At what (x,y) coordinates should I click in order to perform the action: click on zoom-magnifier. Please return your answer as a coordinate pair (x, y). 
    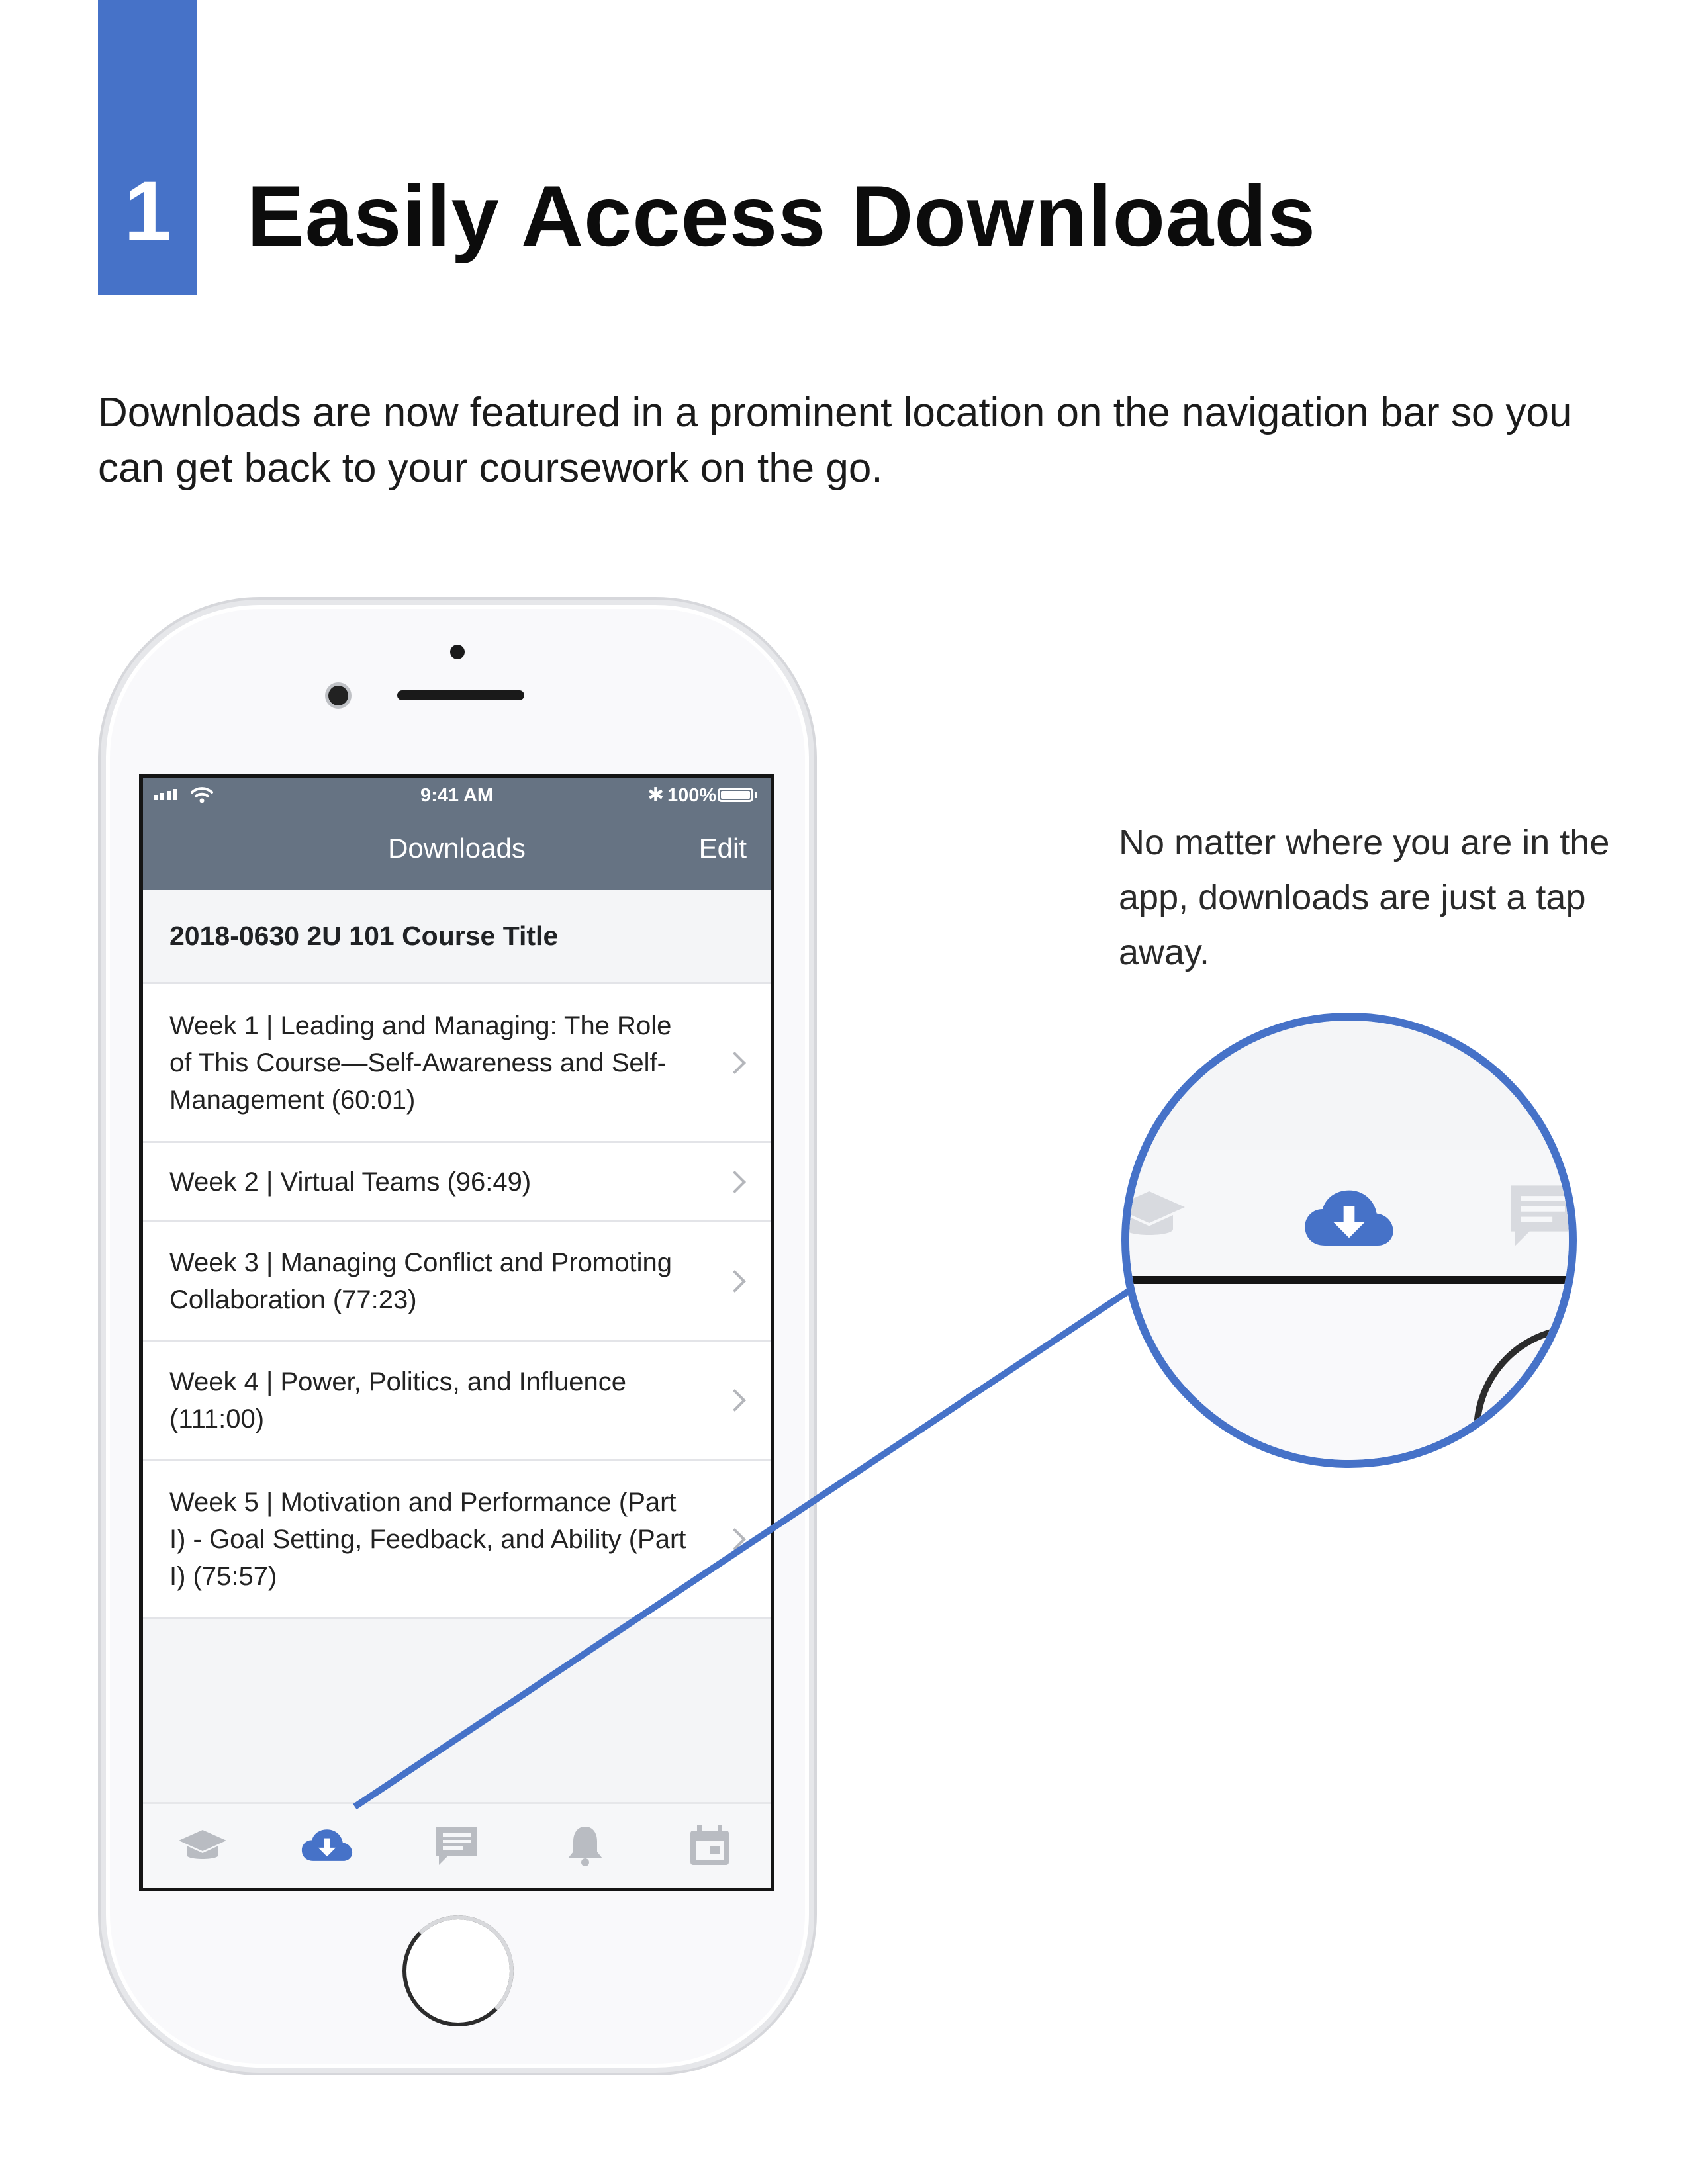
    Looking at the image, I should click on (1349, 1240).